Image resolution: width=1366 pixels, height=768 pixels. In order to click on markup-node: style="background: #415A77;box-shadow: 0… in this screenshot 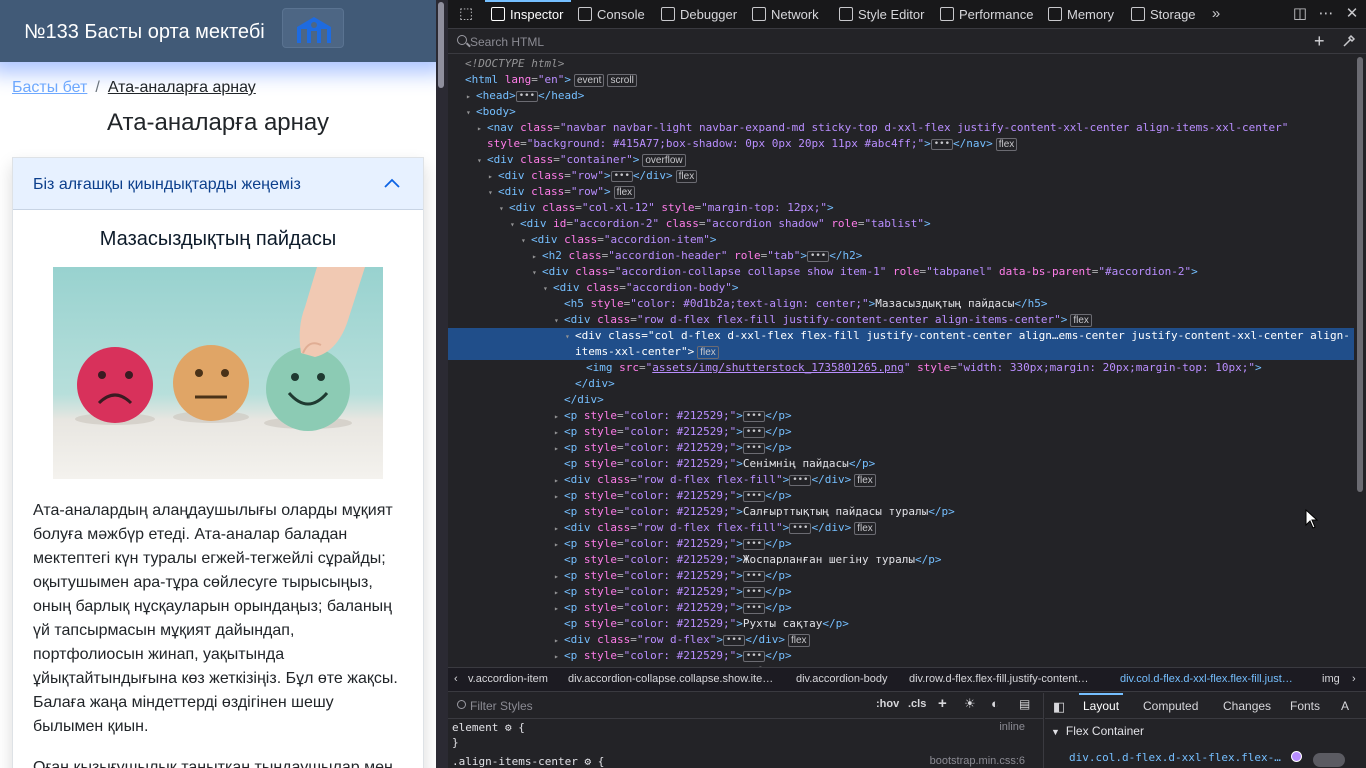, I will do `click(747, 144)`.